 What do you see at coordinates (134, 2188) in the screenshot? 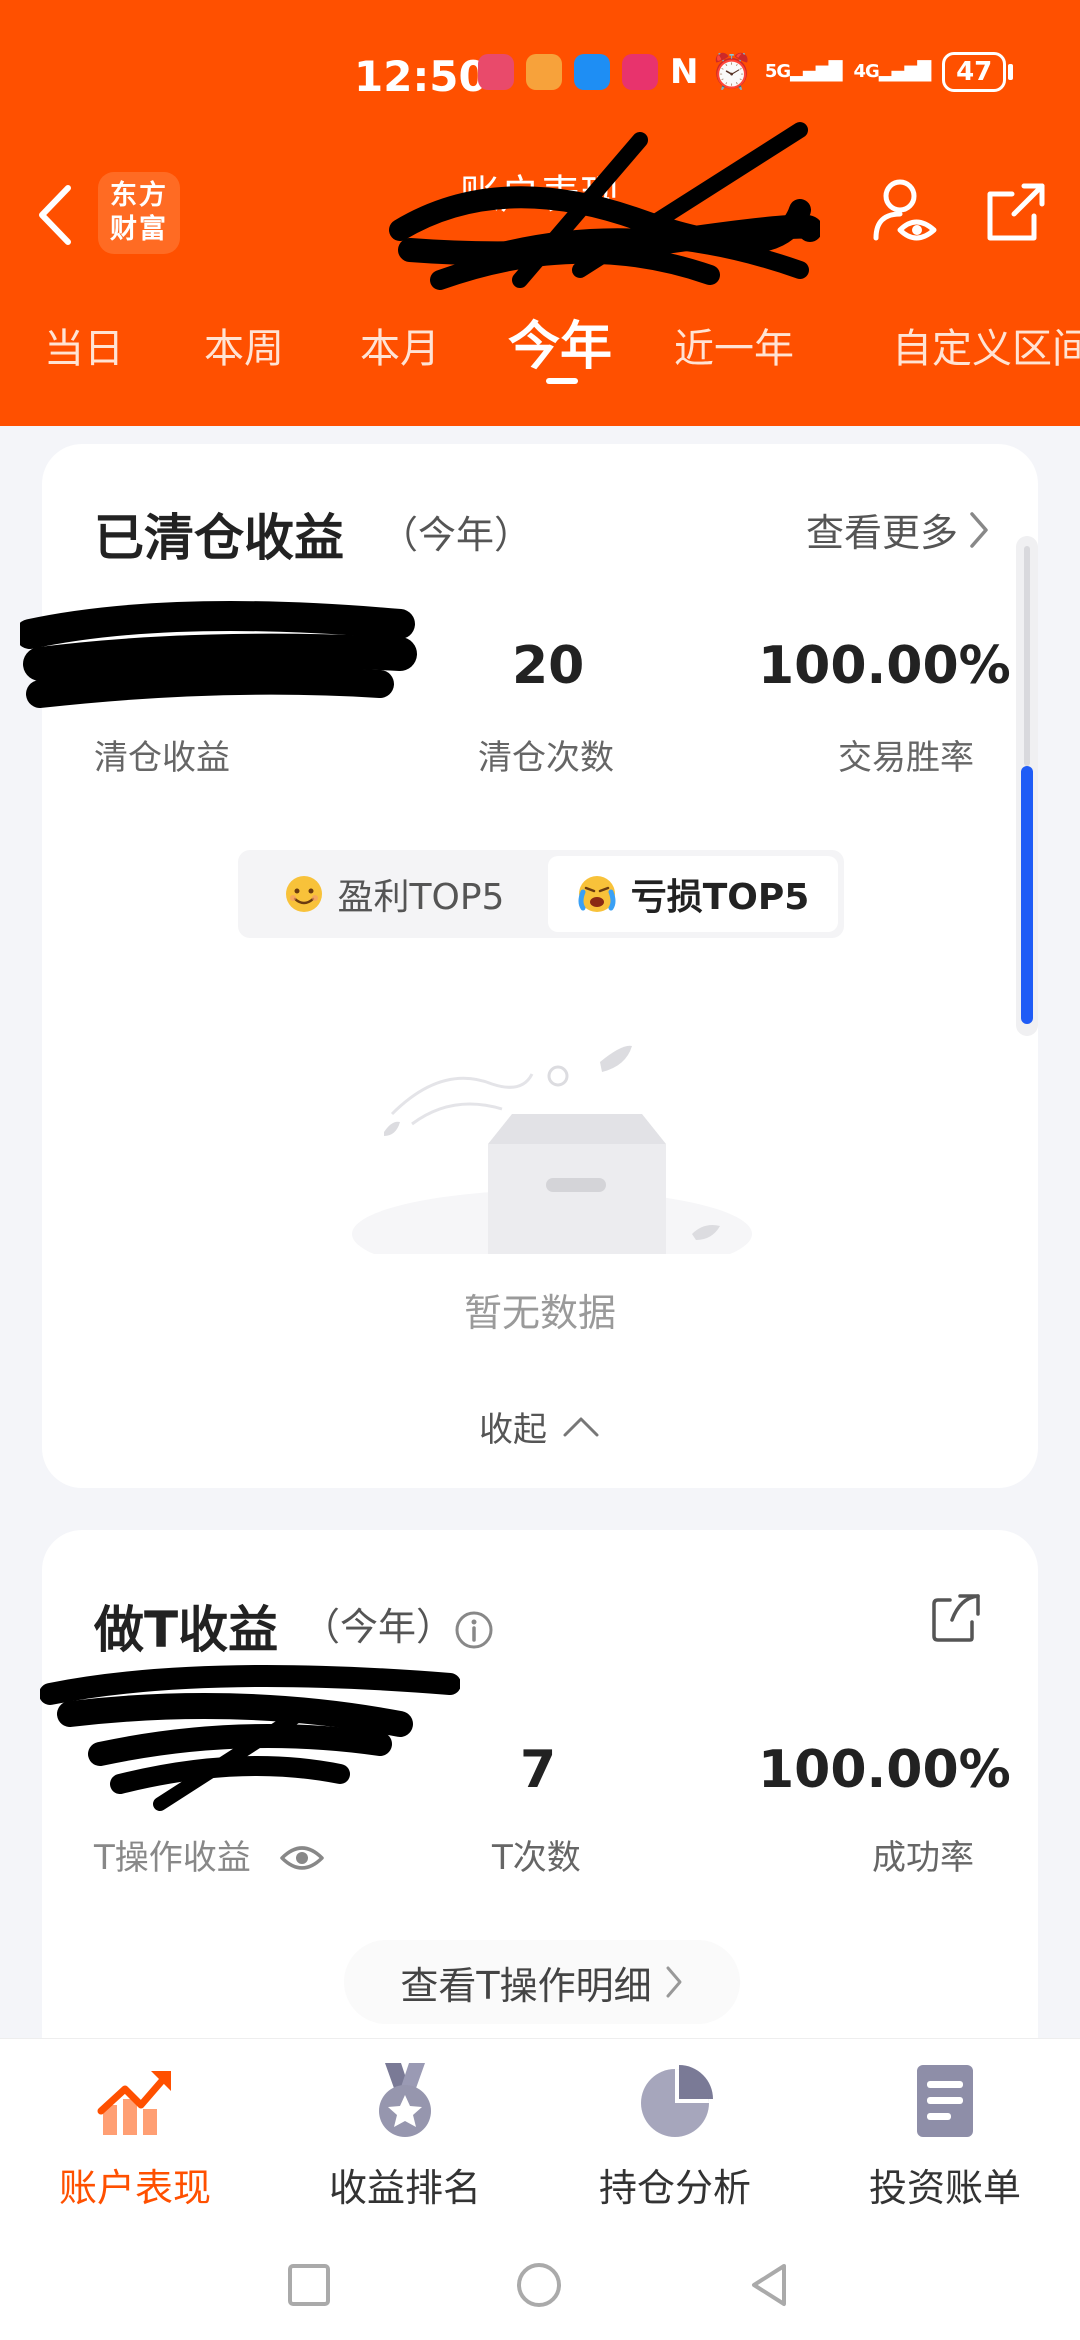
I see `nav-label: 账户表现` at bounding box center [134, 2188].